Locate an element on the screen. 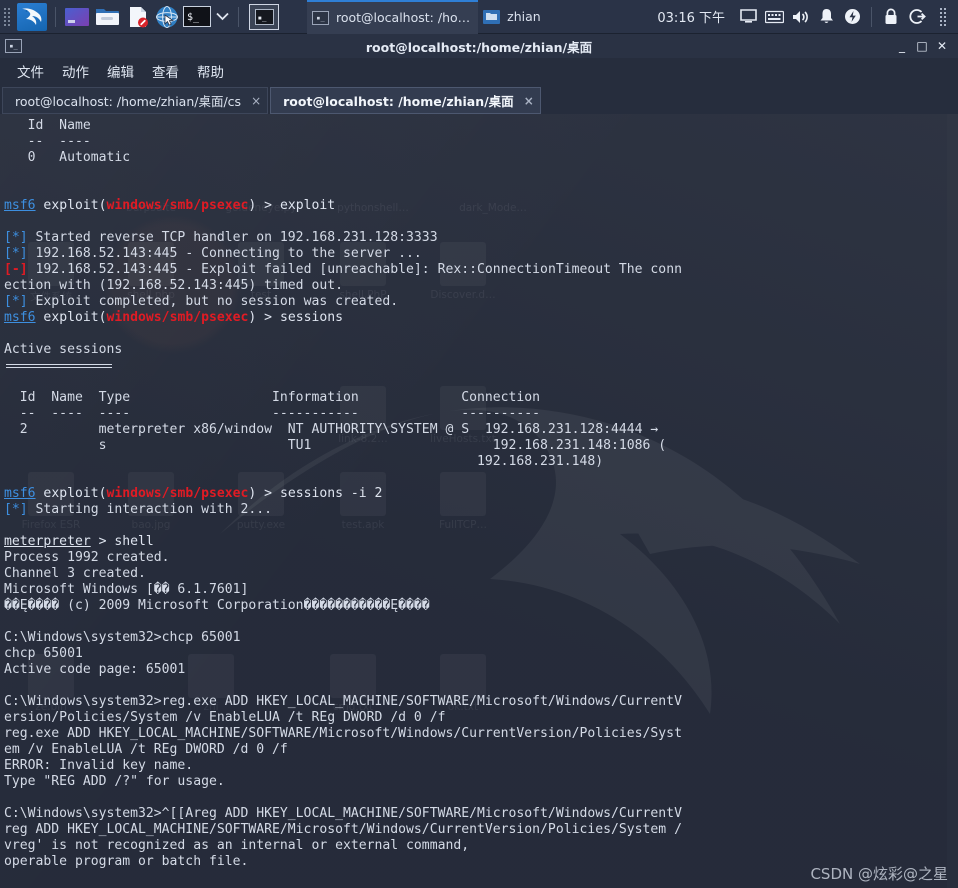  folder-icon is located at coordinates (492, 16).